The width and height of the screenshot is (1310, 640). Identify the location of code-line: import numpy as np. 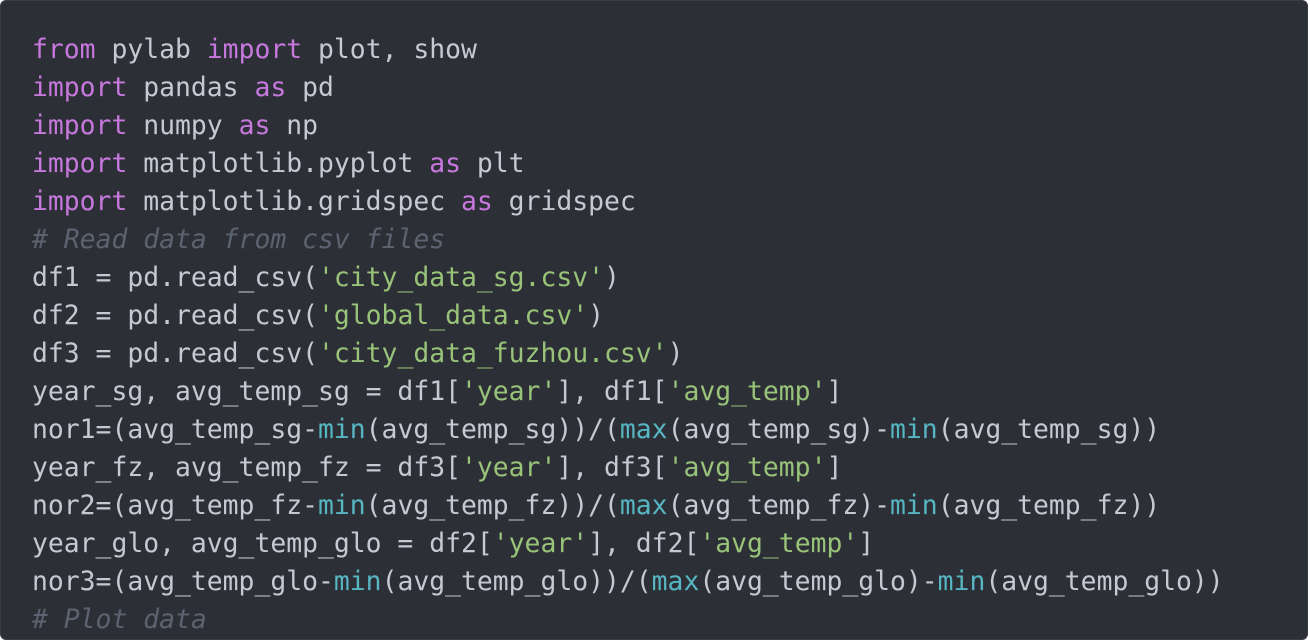
(628, 126).